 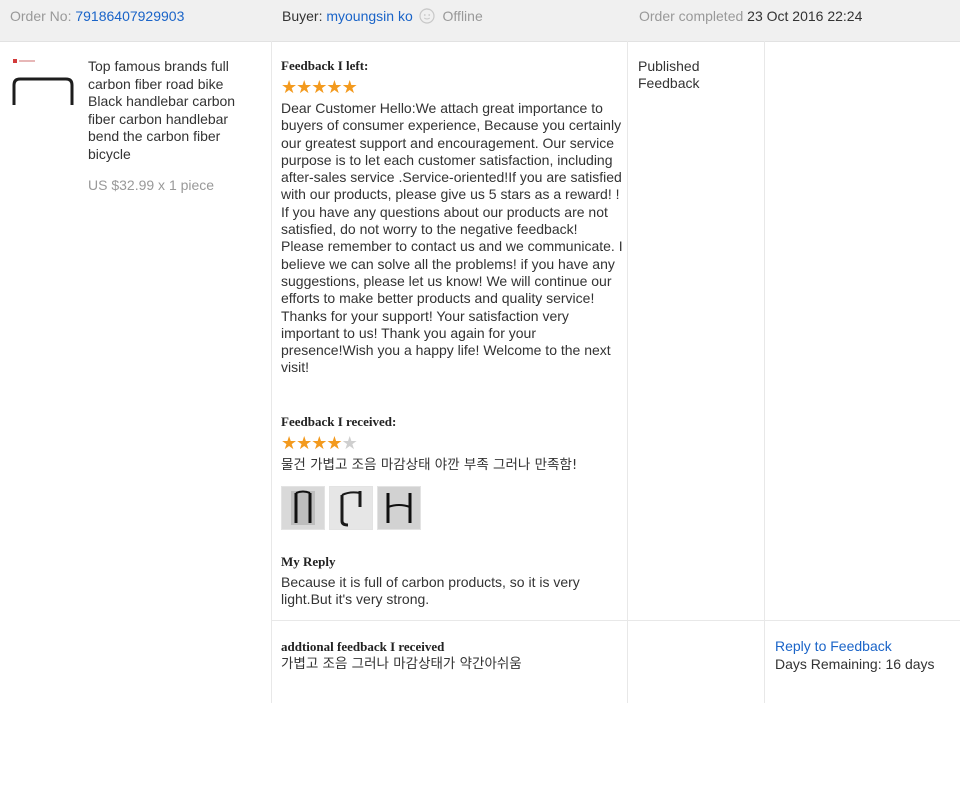 I want to click on feedback-received-rating: ★★★★★, so click(x=452, y=443).